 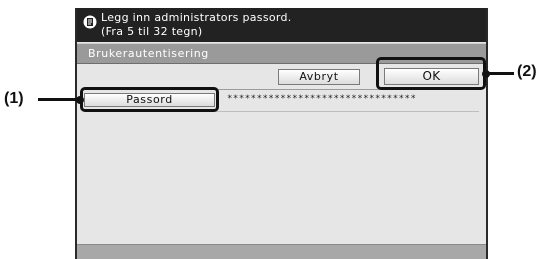 What do you see at coordinates (149, 99) in the screenshot?
I see `callout-box-password` at bounding box center [149, 99].